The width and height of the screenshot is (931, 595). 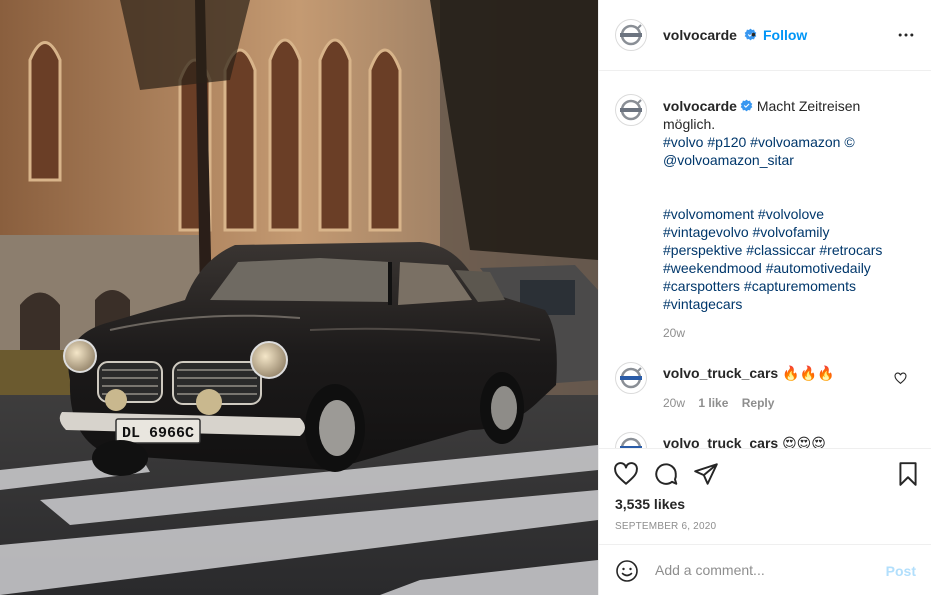 I want to click on comment-timestamp: 20w, so click(x=674, y=403).